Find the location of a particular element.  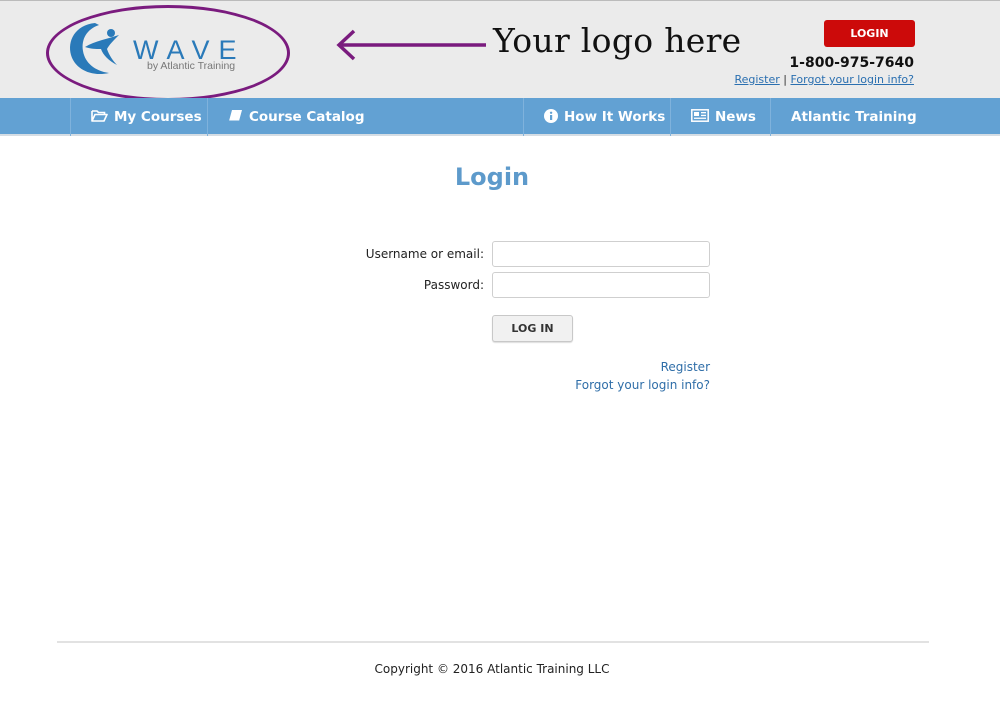

arrow-left-icon is located at coordinates (411, 45).